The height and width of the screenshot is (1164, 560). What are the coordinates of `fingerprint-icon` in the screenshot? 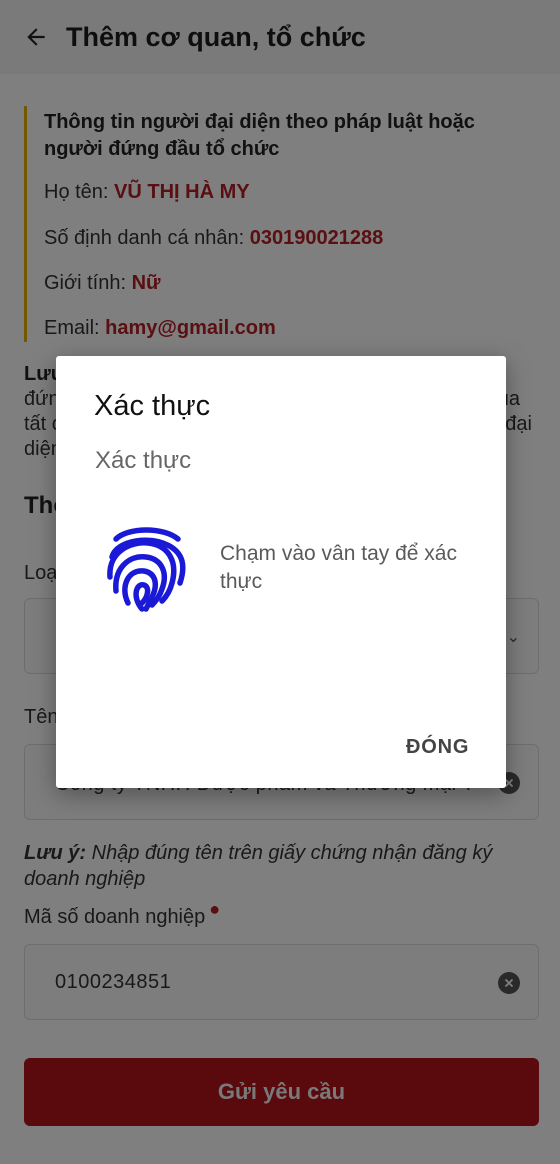 It's located at (146, 569).